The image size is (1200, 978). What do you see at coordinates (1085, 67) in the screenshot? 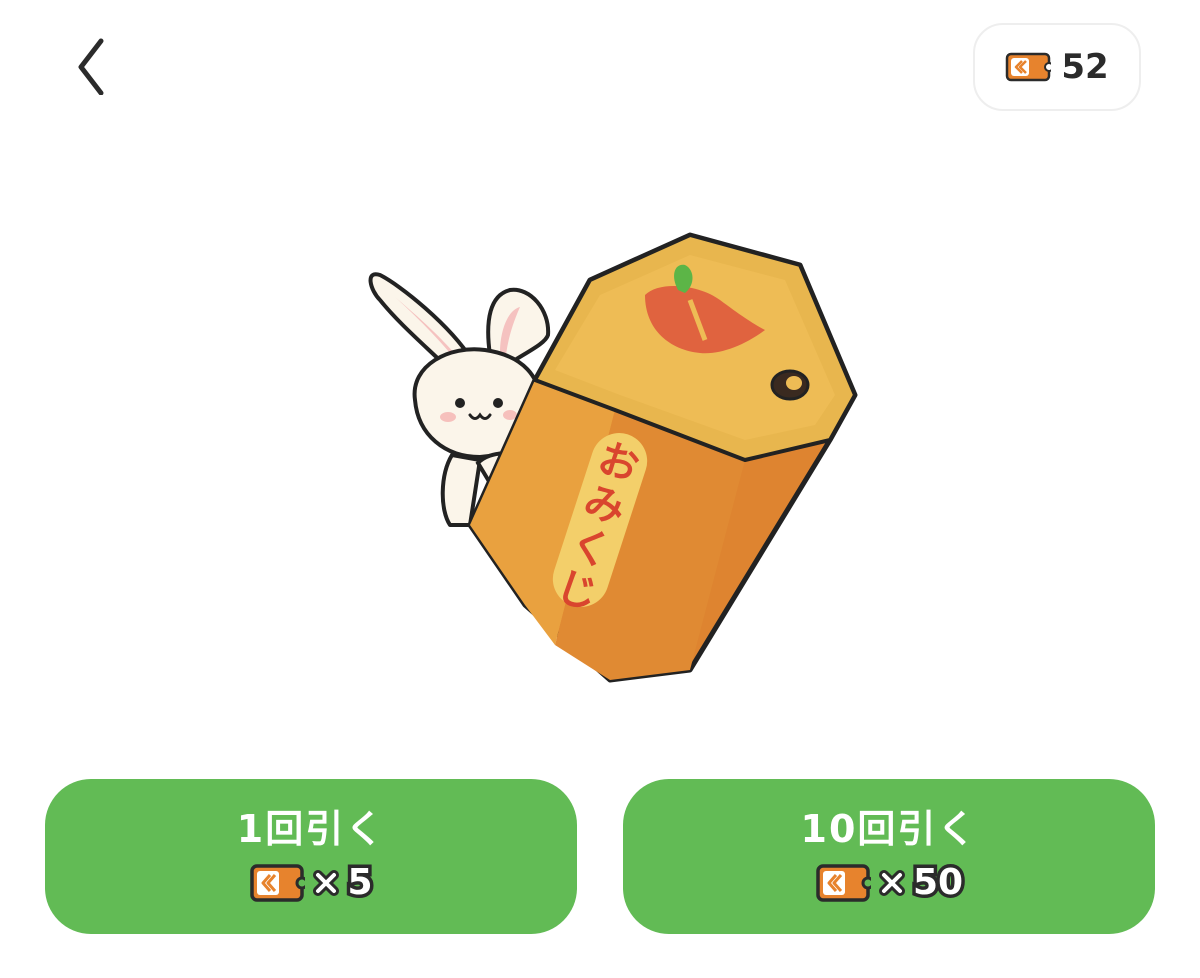
I see `ticket-balance-value: 52` at bounding box center [1085, 67].